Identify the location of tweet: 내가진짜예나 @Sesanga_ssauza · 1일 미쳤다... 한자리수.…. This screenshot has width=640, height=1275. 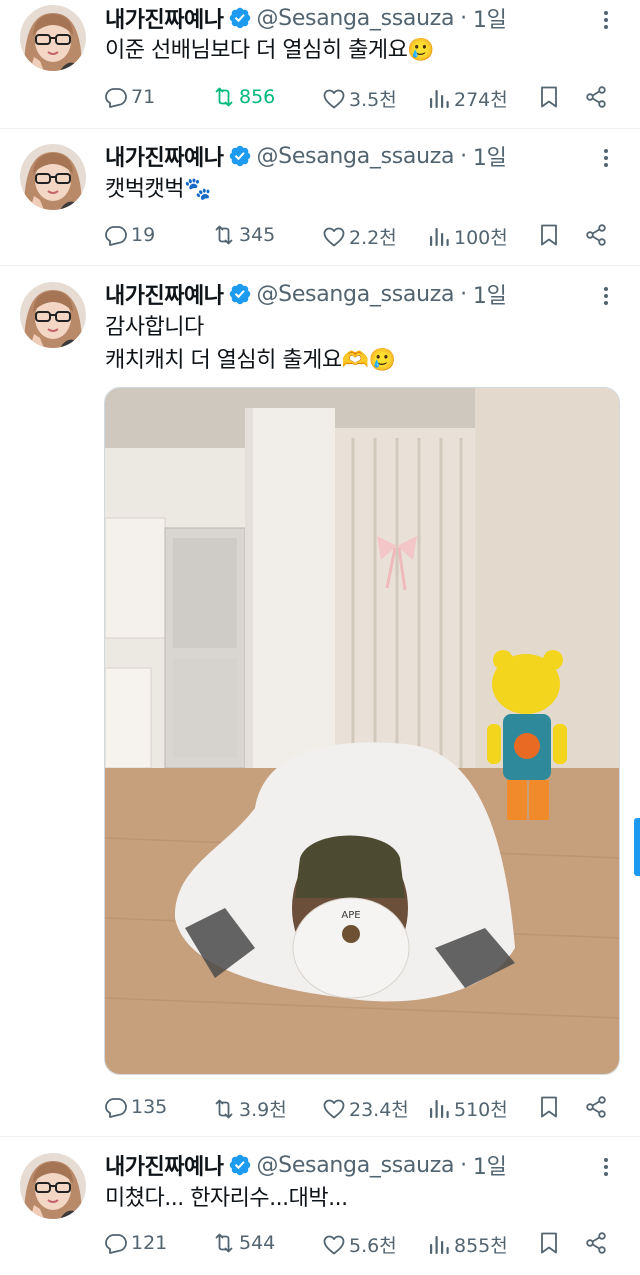
(320, 1206).